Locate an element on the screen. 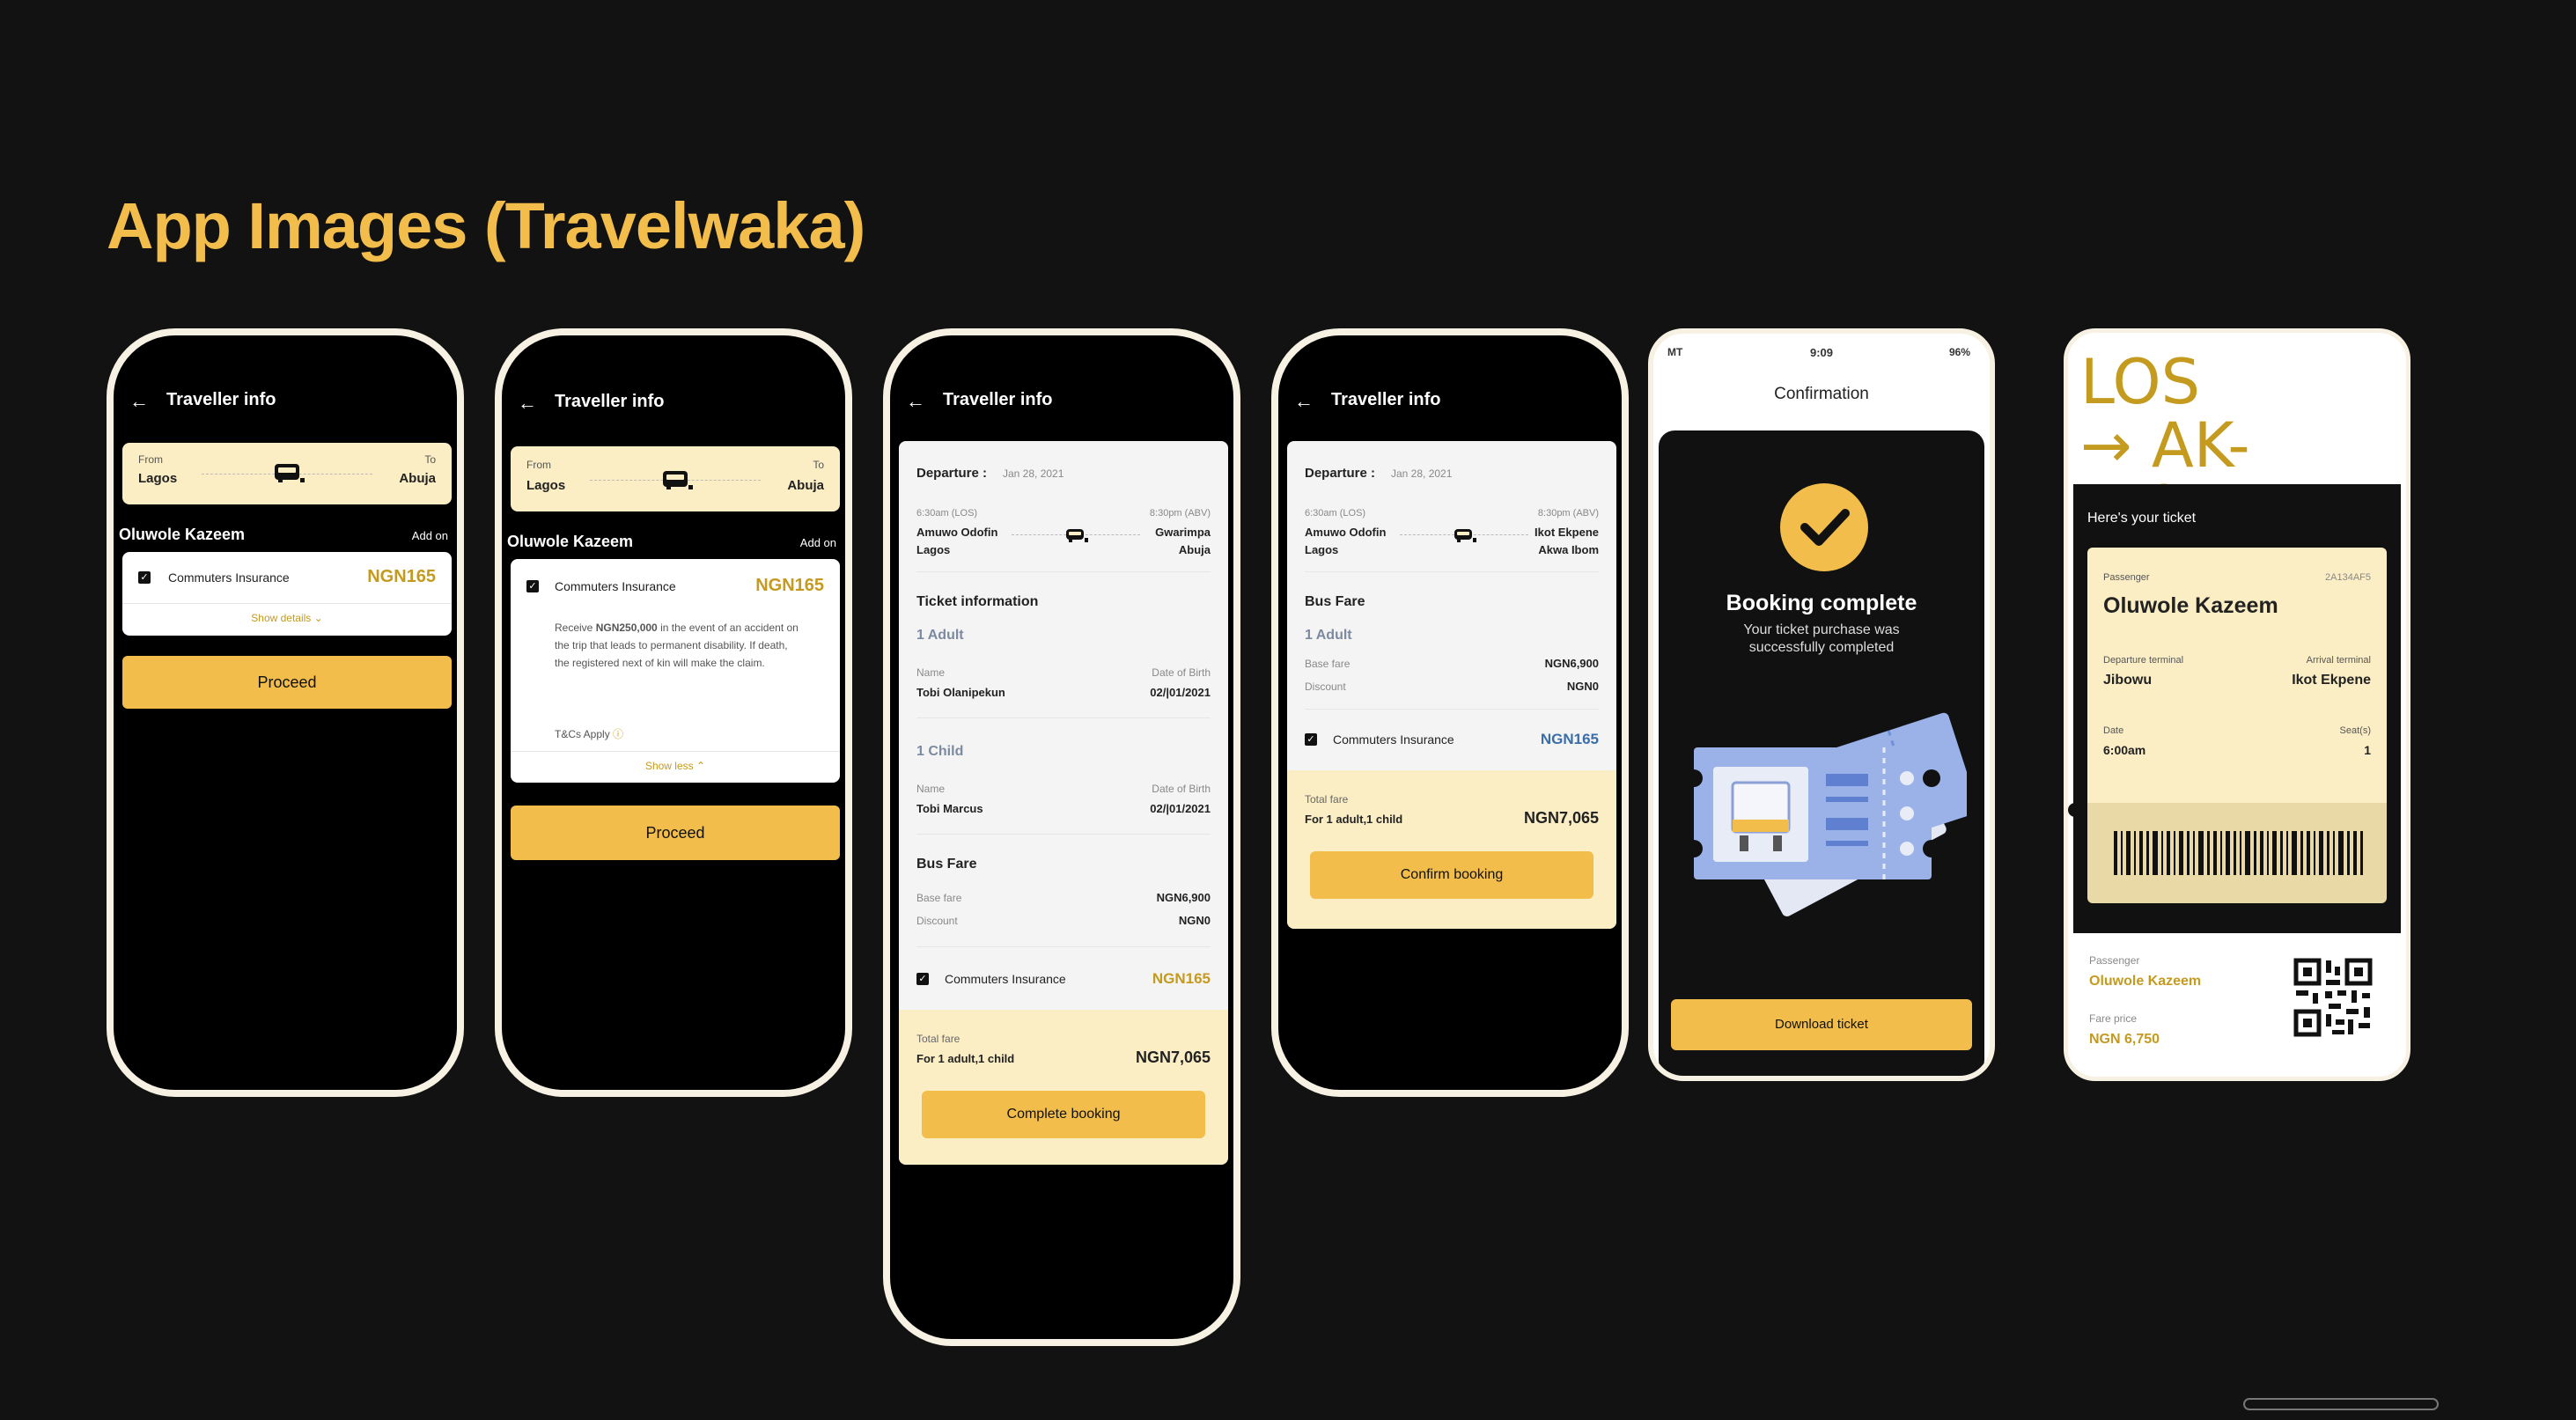  arr-time: 8:30pm (ABV) is located at coordinates (1568, 513).